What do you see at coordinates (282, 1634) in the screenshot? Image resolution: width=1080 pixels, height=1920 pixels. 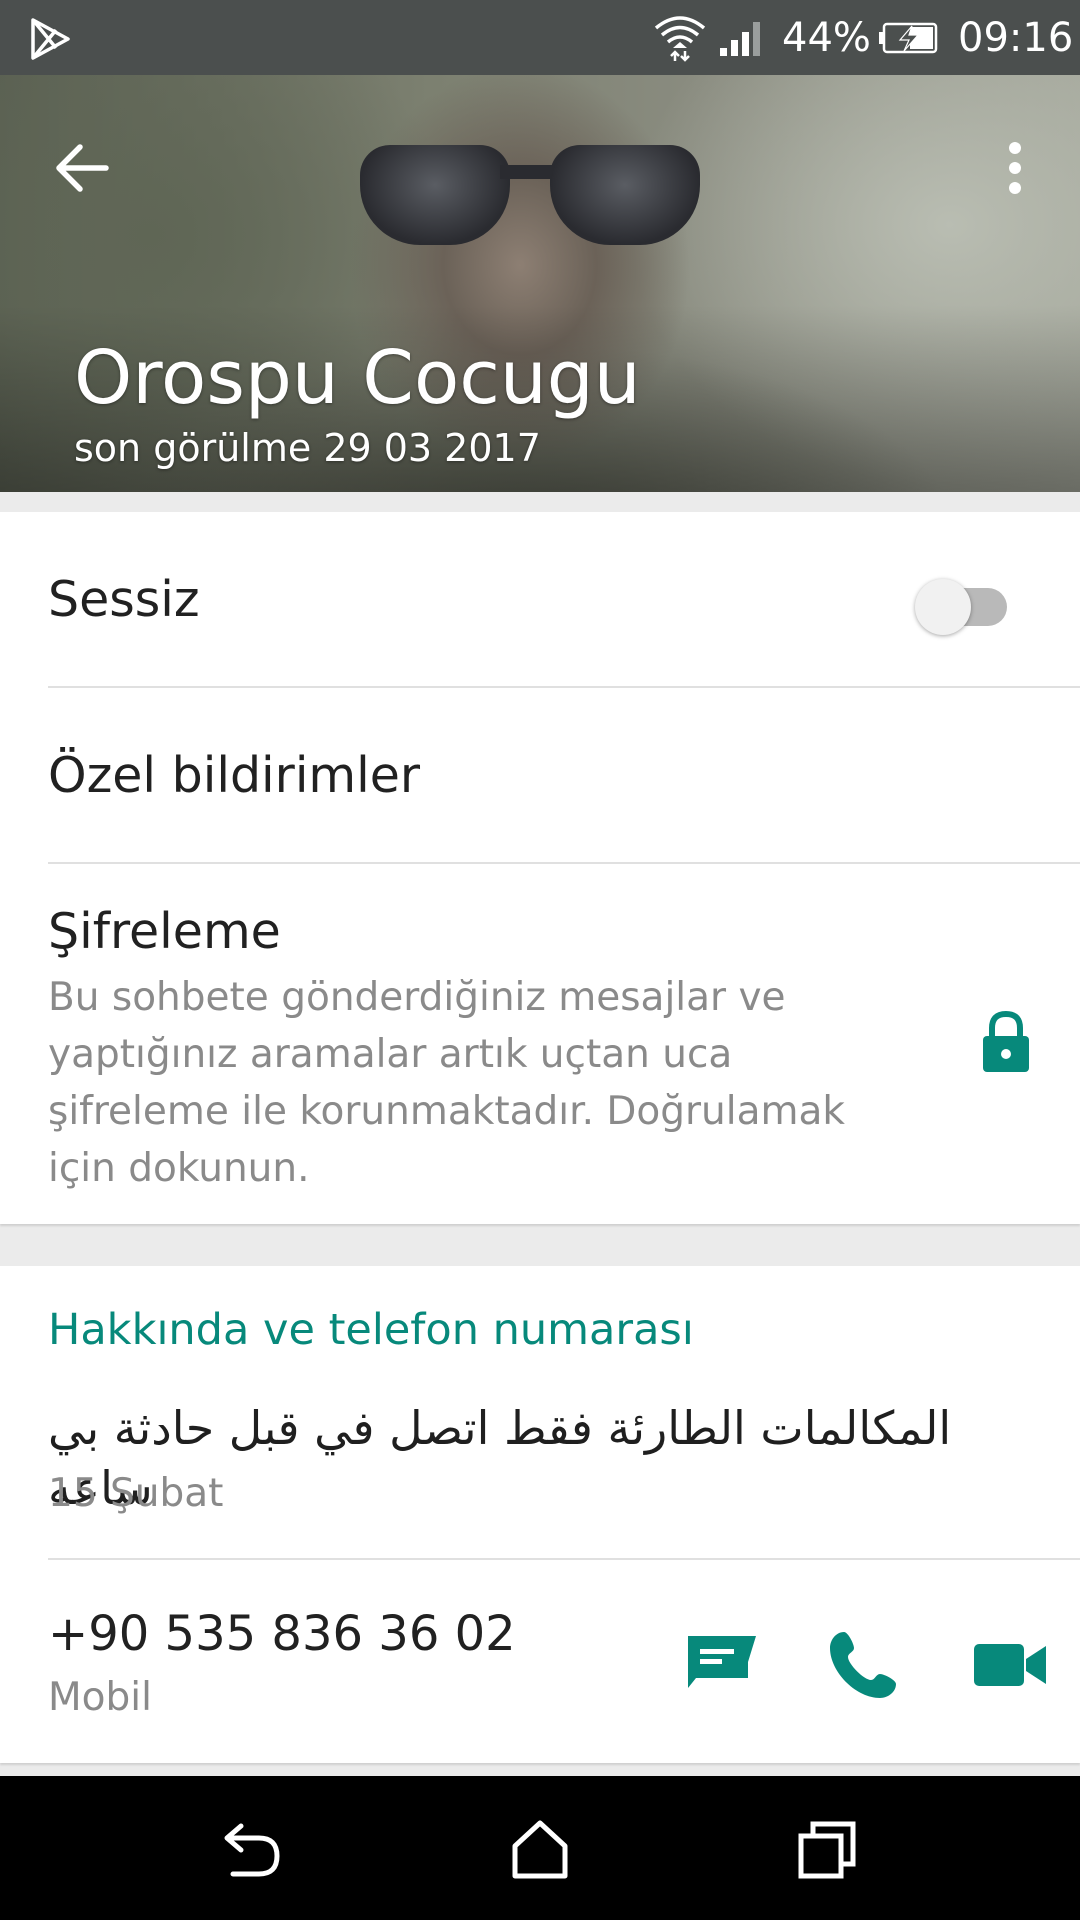 I see `phone-number: +90 535 836 36 02` at bounding box center [282, 1634].